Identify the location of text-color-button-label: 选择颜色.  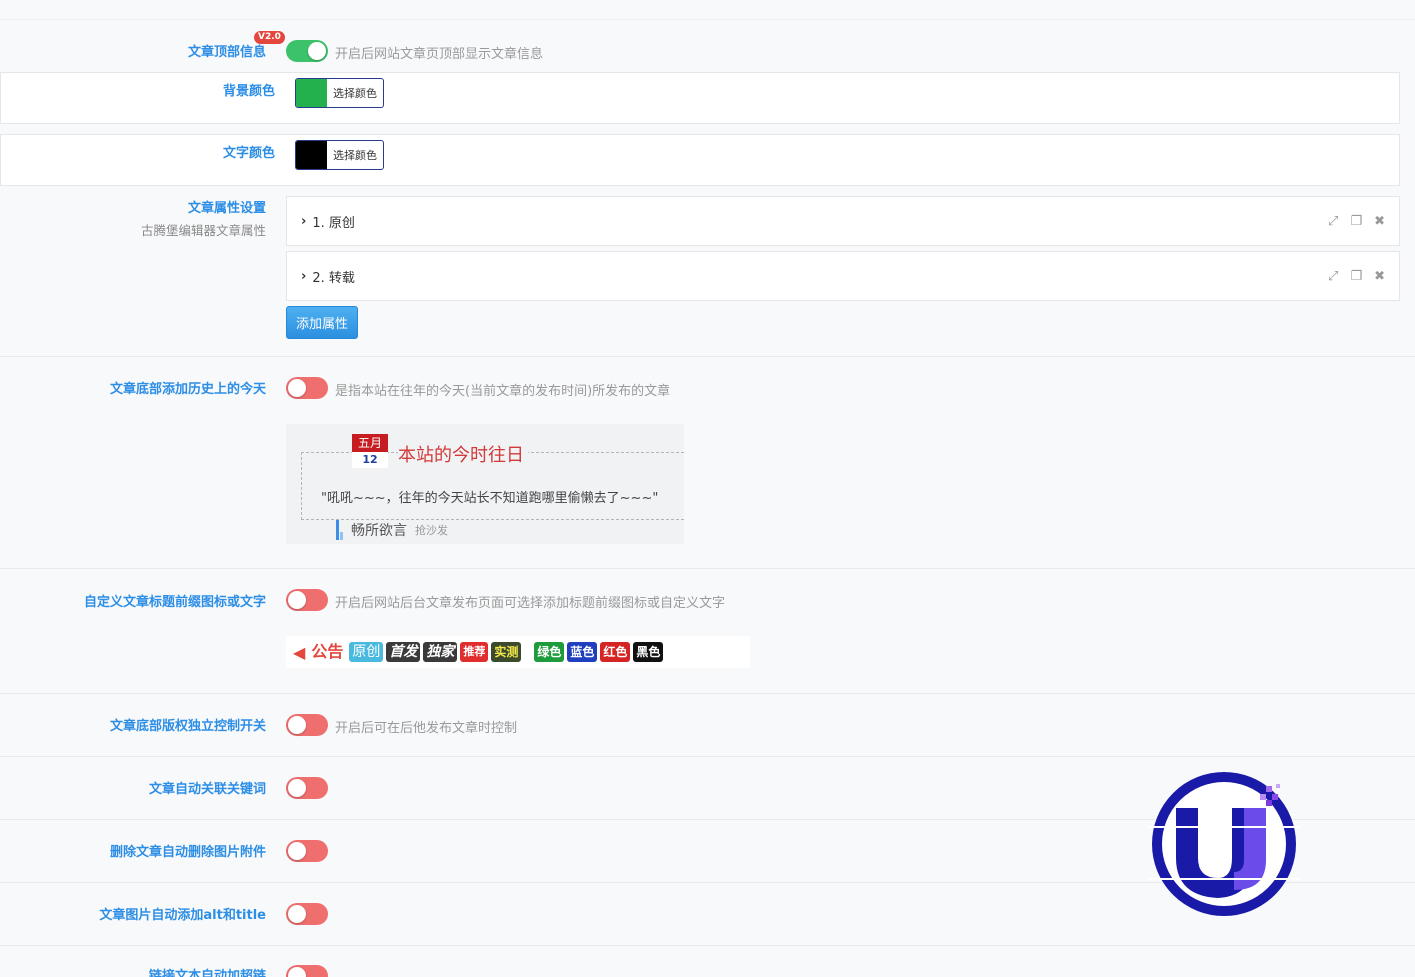
(355, 155).